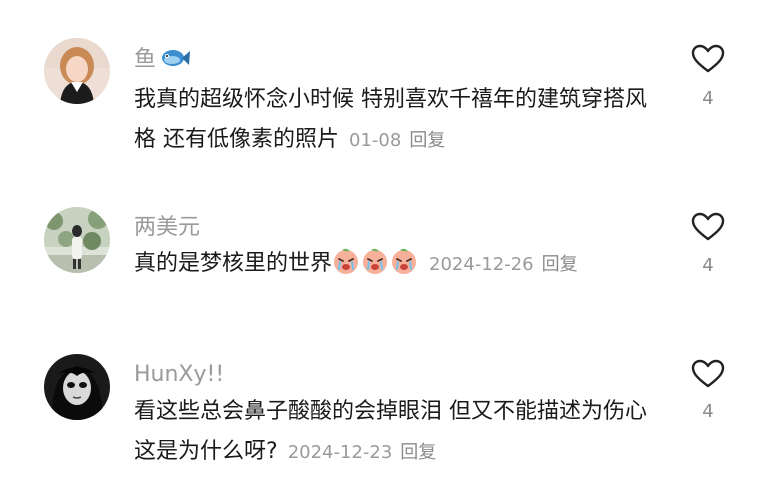 The height and width of the screenshot is (493, 759). Describe the element at coordinates (708, 374) in the screenshot. I see `heart-icon` at that location.